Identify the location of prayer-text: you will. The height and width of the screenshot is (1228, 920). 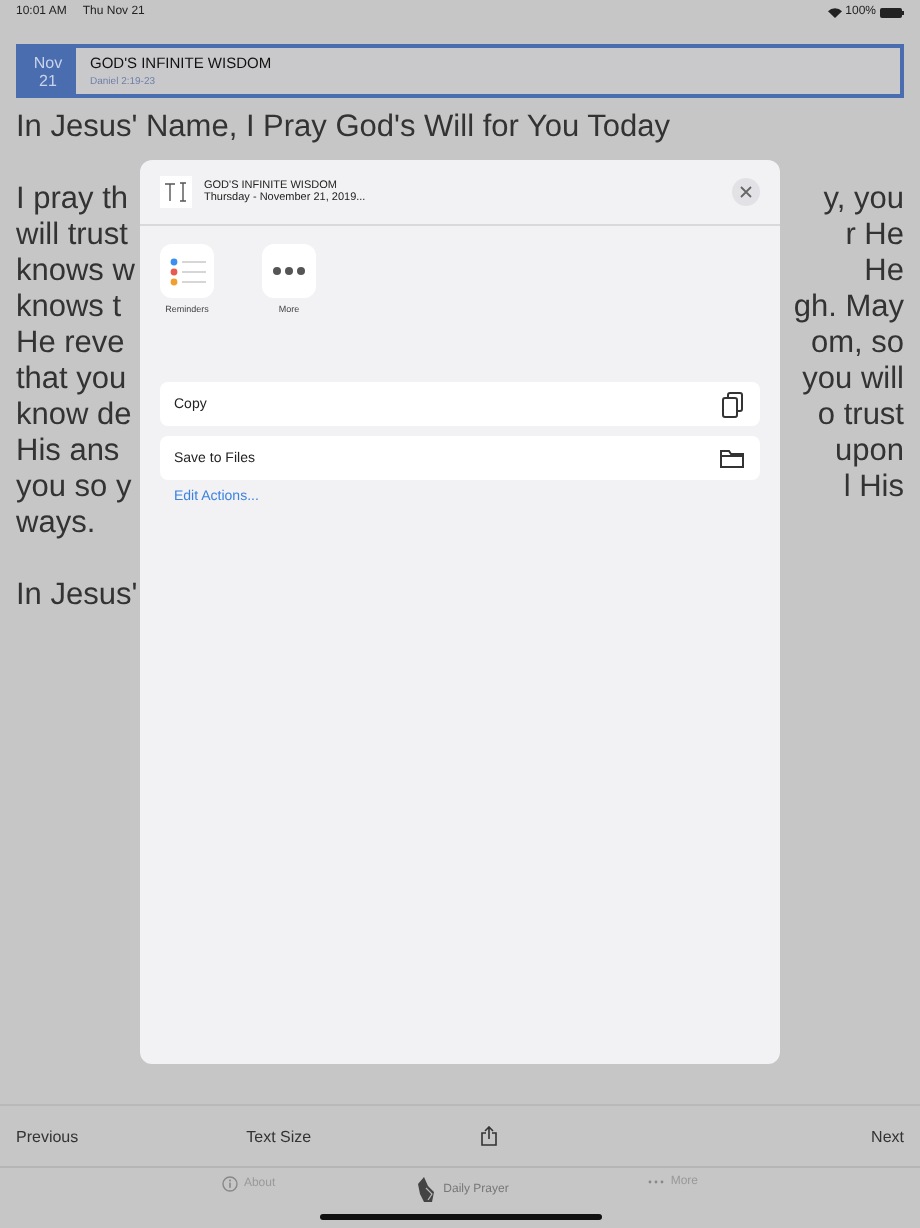
(853, 380).